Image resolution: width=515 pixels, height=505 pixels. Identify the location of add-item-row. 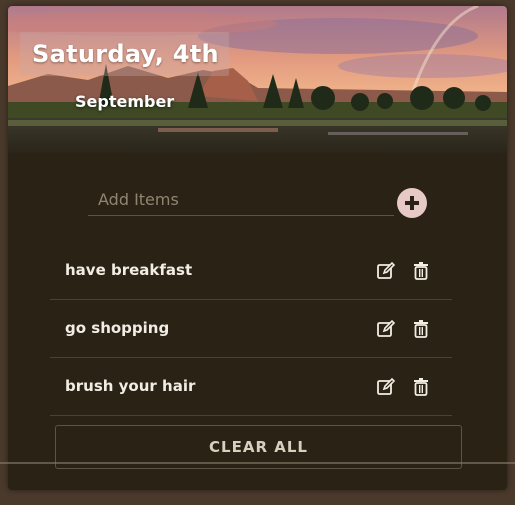
(258, 202).